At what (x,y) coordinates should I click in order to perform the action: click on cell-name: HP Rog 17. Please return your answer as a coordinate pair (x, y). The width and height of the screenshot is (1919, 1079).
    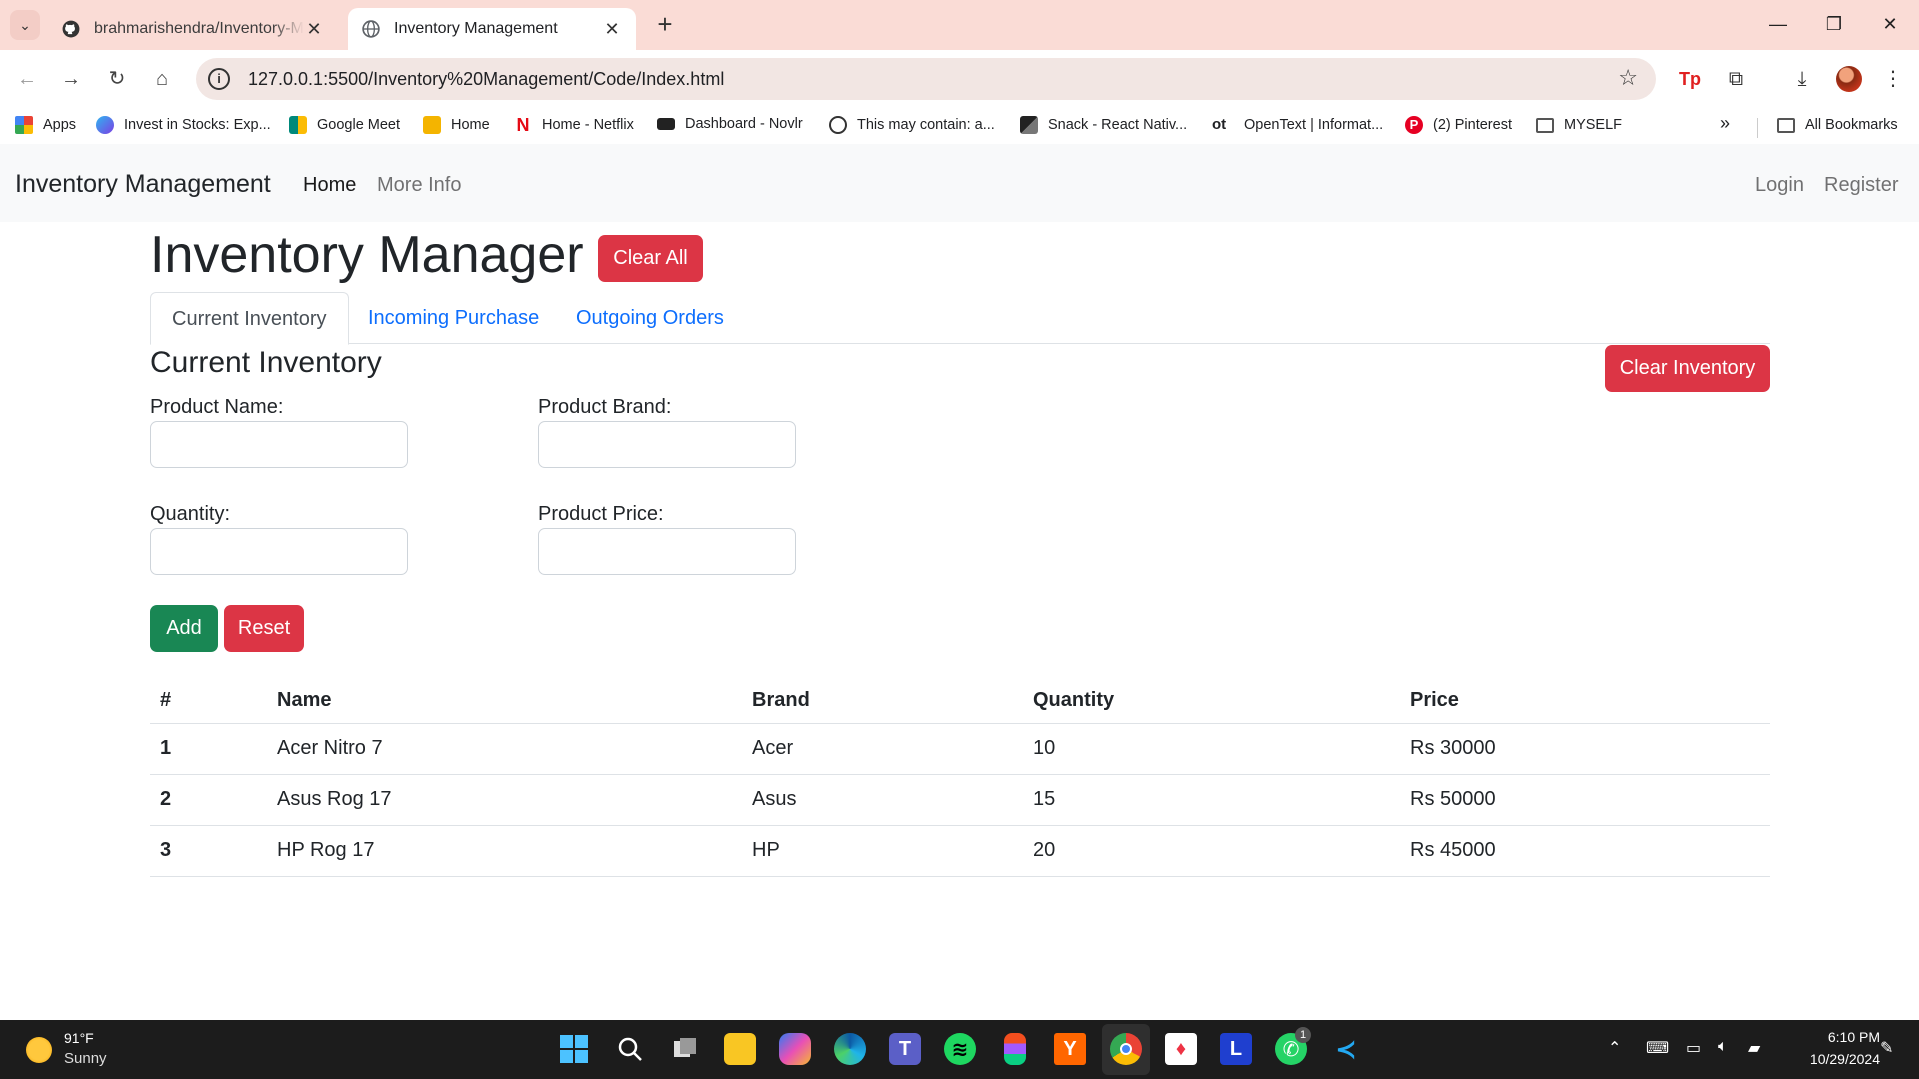
    Looking at the image, I should click on (504, 851).